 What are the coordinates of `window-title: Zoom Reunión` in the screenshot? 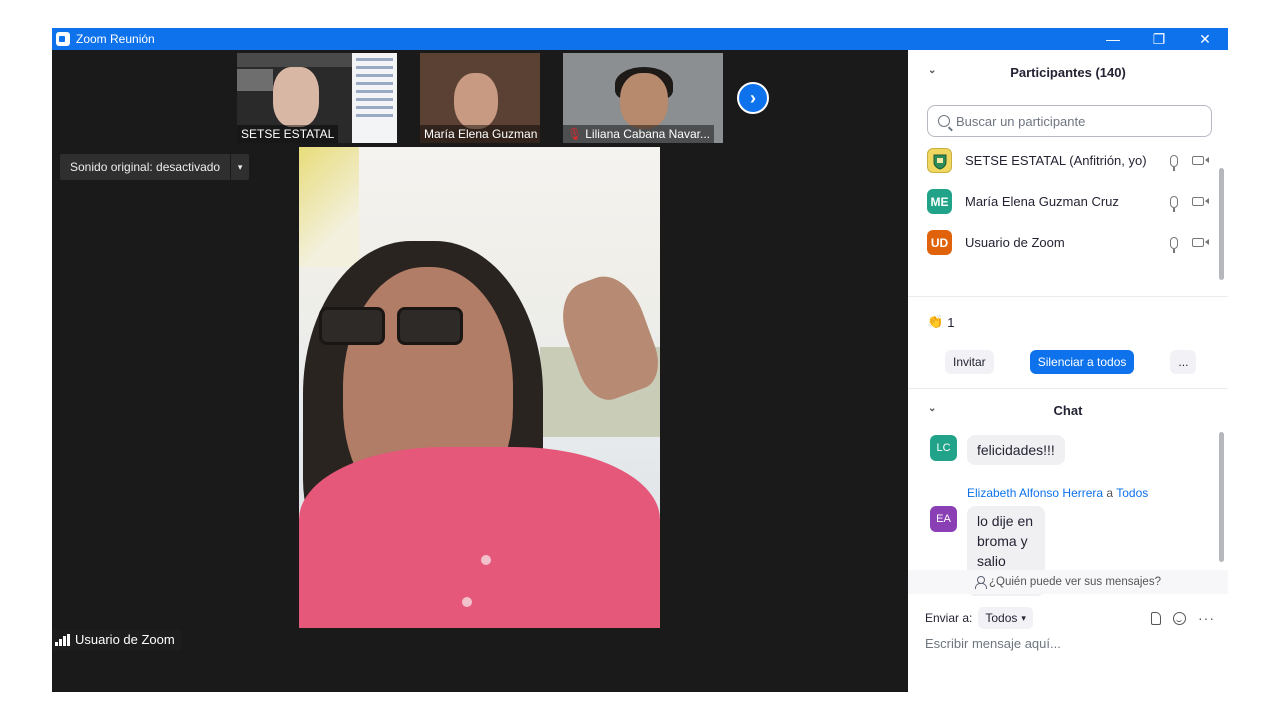 It's located at (115, 39).